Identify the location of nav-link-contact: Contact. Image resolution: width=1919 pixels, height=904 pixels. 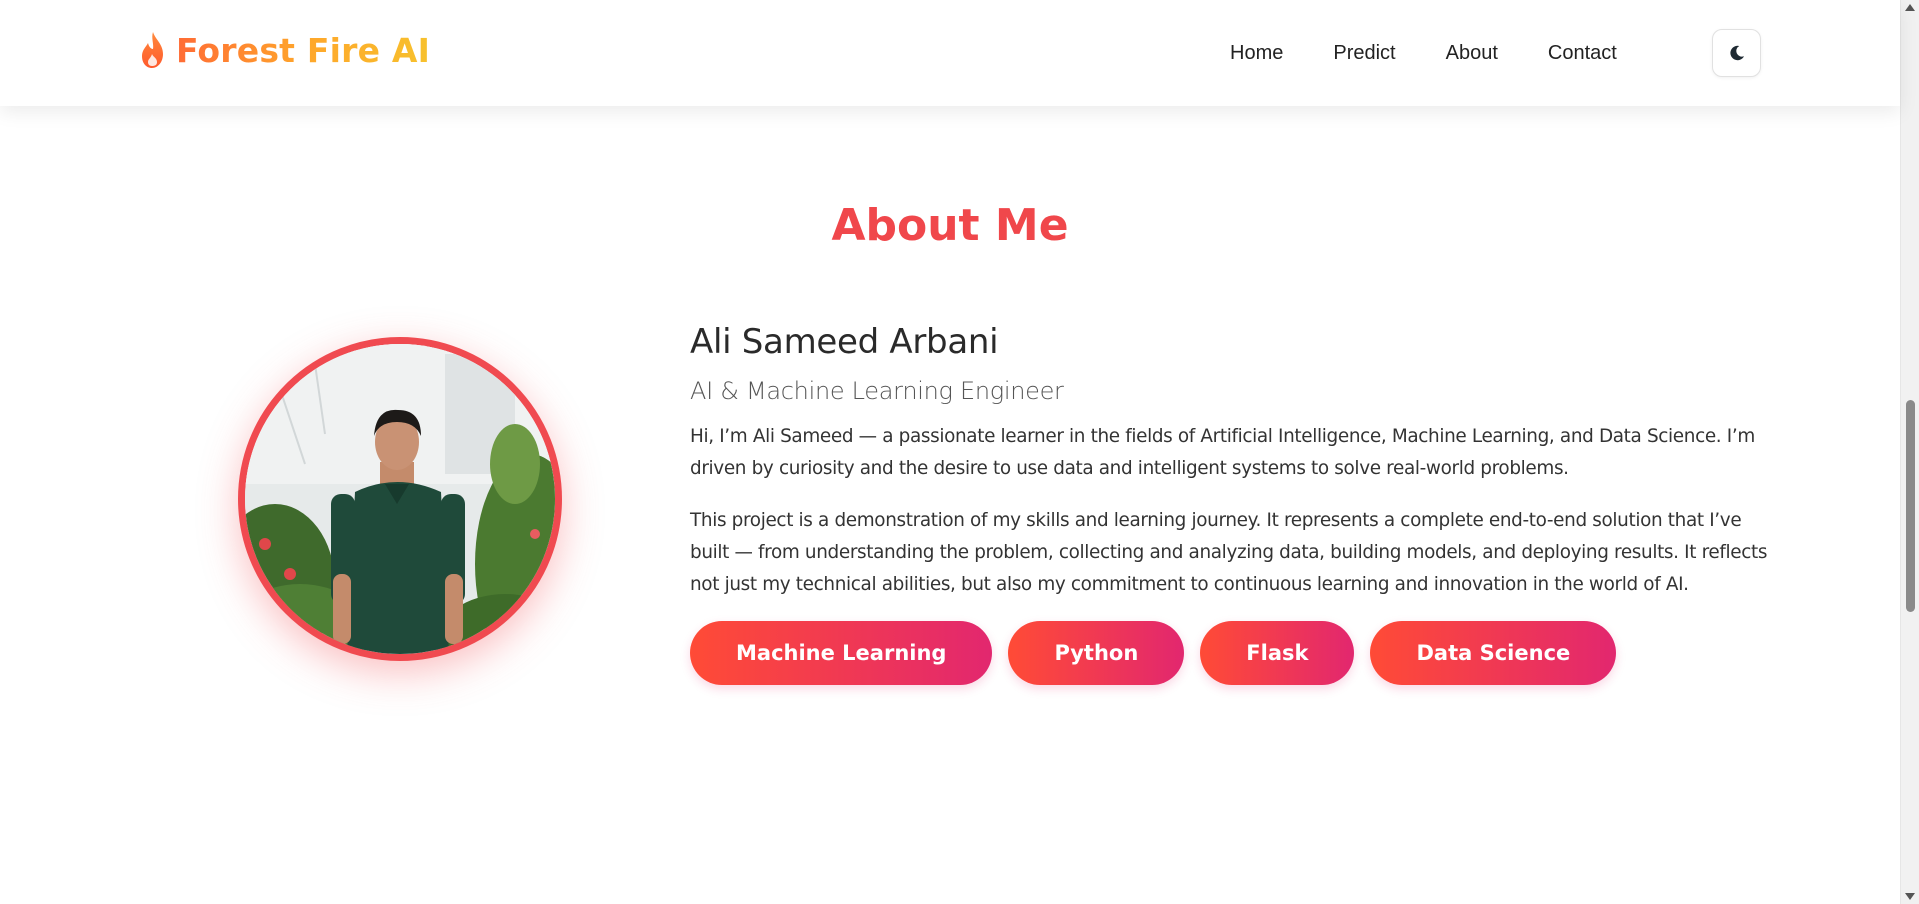
(1582, 53).